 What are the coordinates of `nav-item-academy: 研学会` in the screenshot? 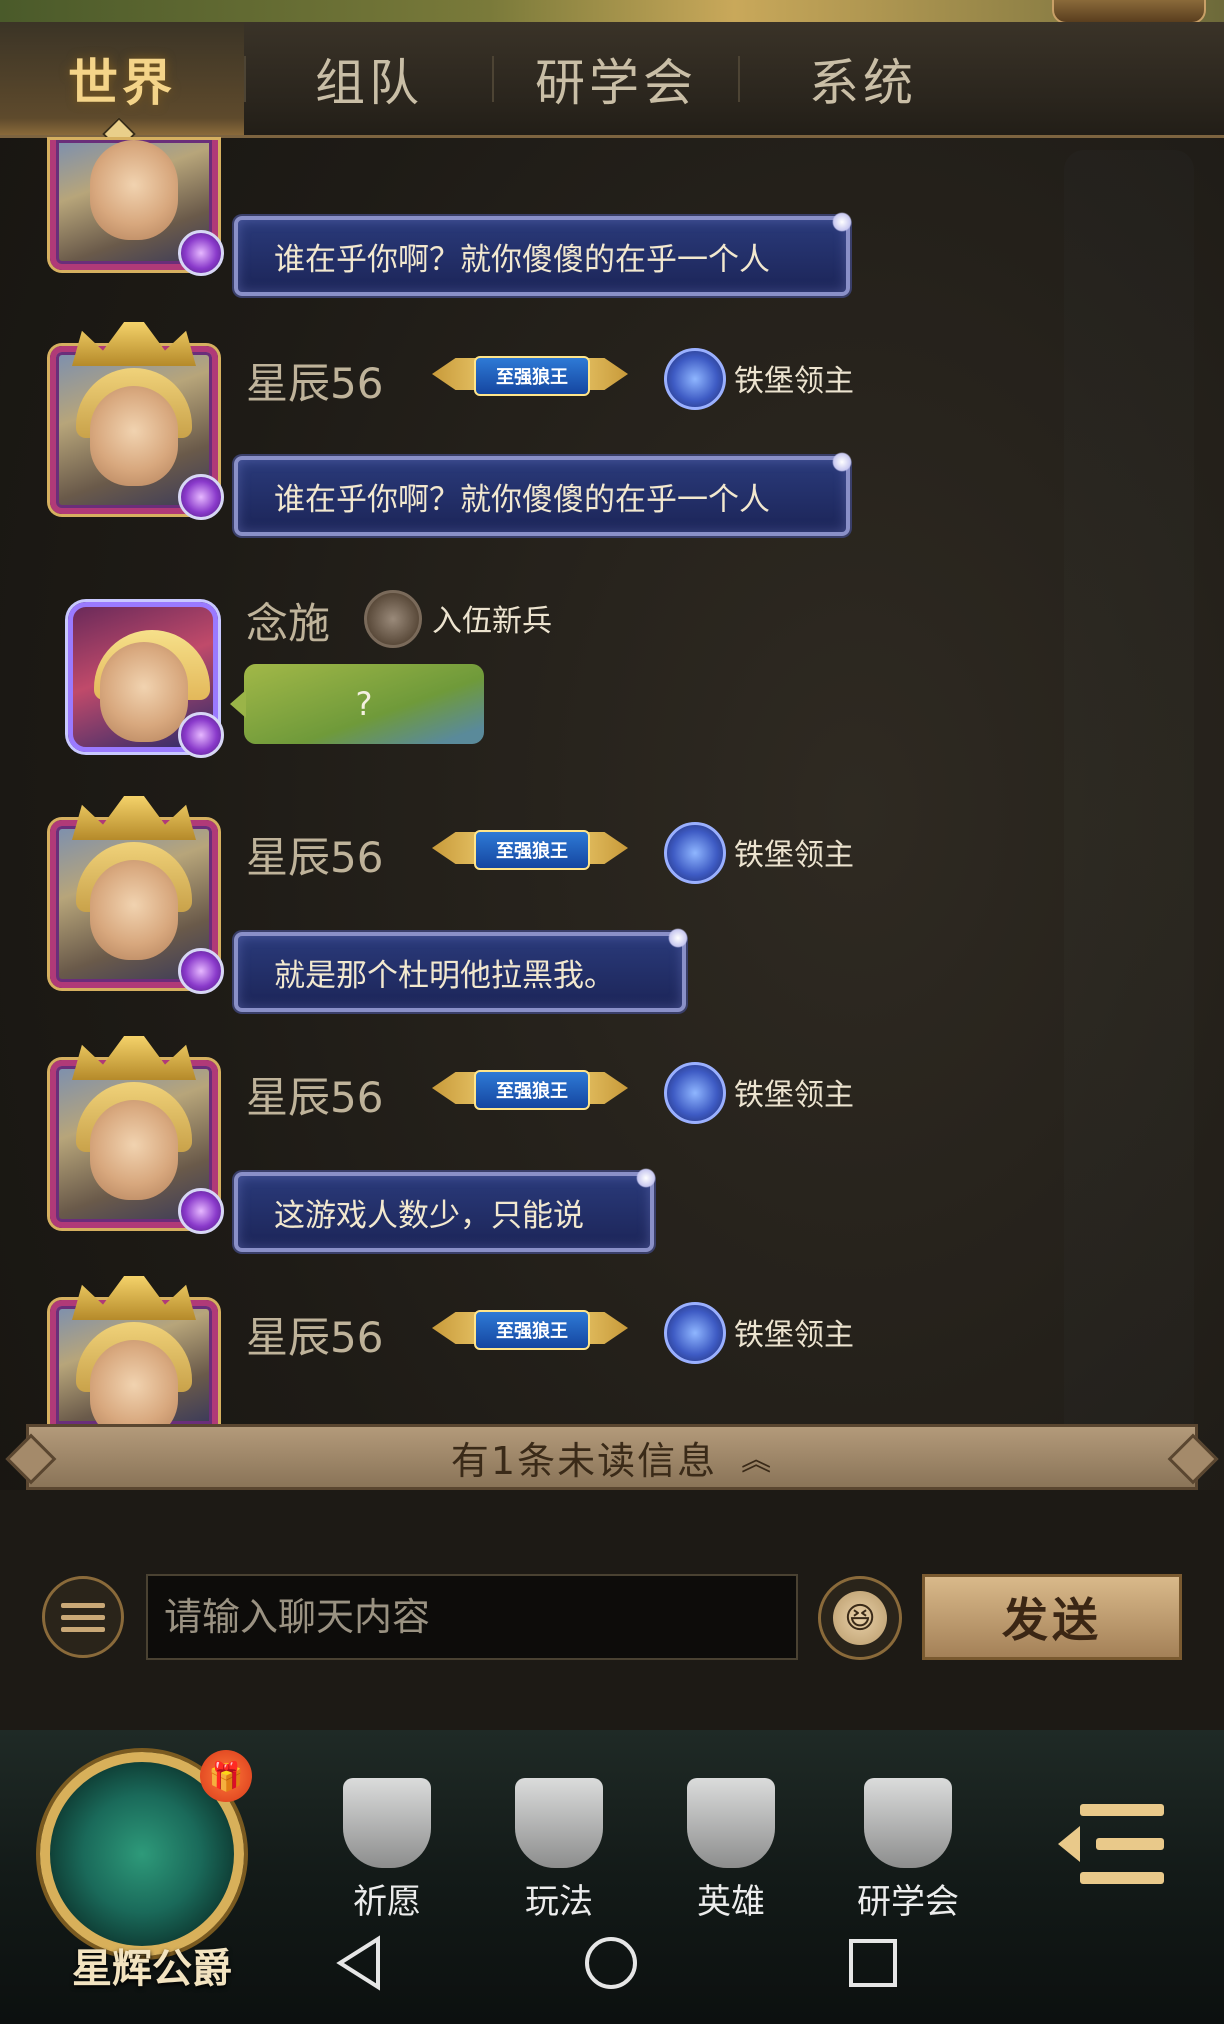 It's located at (908, 1850).